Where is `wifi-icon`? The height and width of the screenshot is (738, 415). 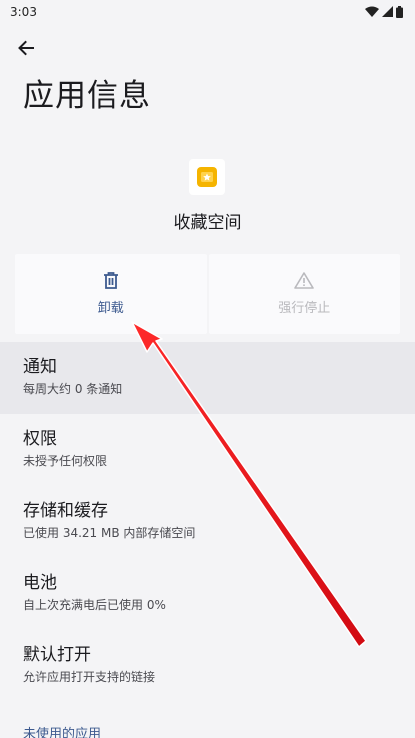 wifi-icon is located at coordinates (372, 11).